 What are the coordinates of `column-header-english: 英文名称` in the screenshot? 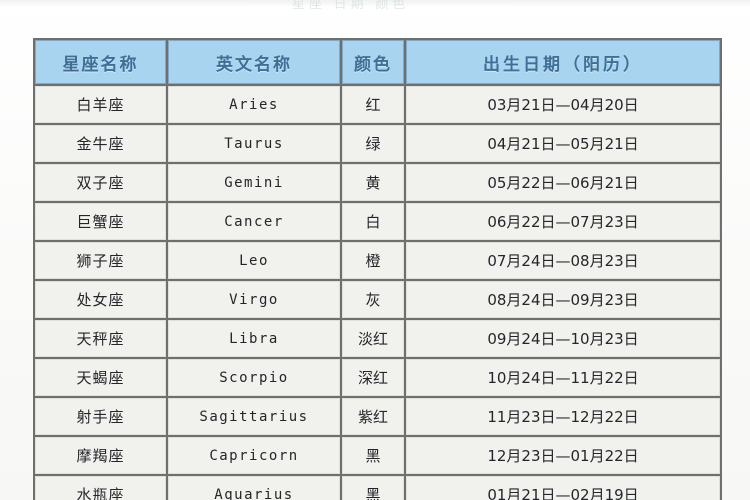 It's located at (254, 62).